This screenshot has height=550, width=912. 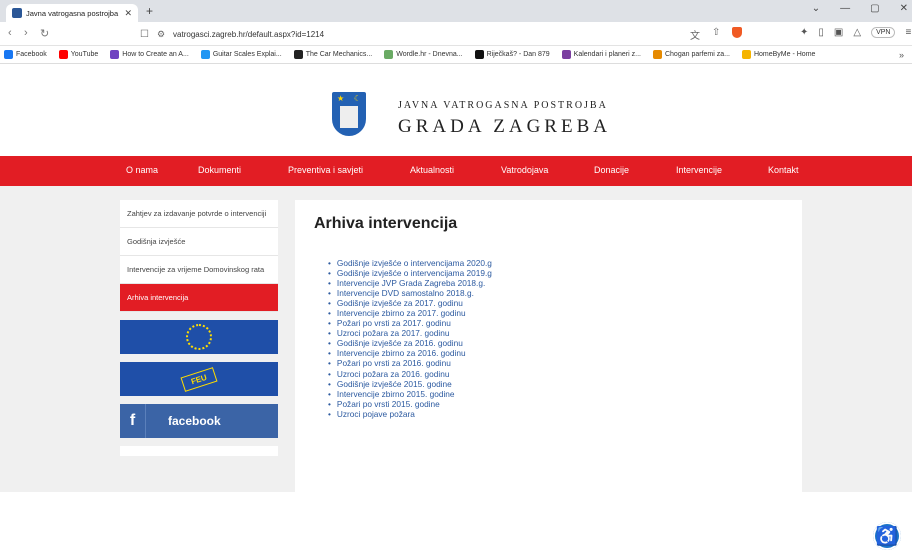 I want to click on more-bookmarks-icon: », so click(x=901, y=55).